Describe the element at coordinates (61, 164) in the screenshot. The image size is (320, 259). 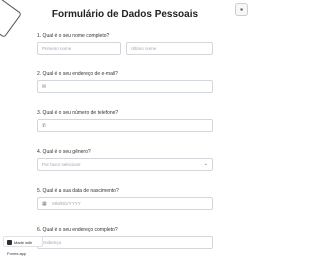
I see `selected-value: Por favor selecione` at that location.